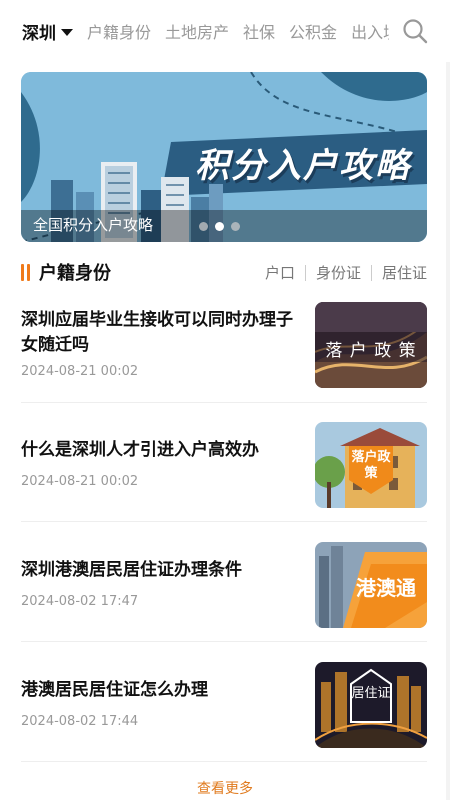 This screenshot has width=450, height=800. Describe the element at coordinates (80, 601) in the screenshot. I see `article-date: 2024-08-02 17:47` at that location.